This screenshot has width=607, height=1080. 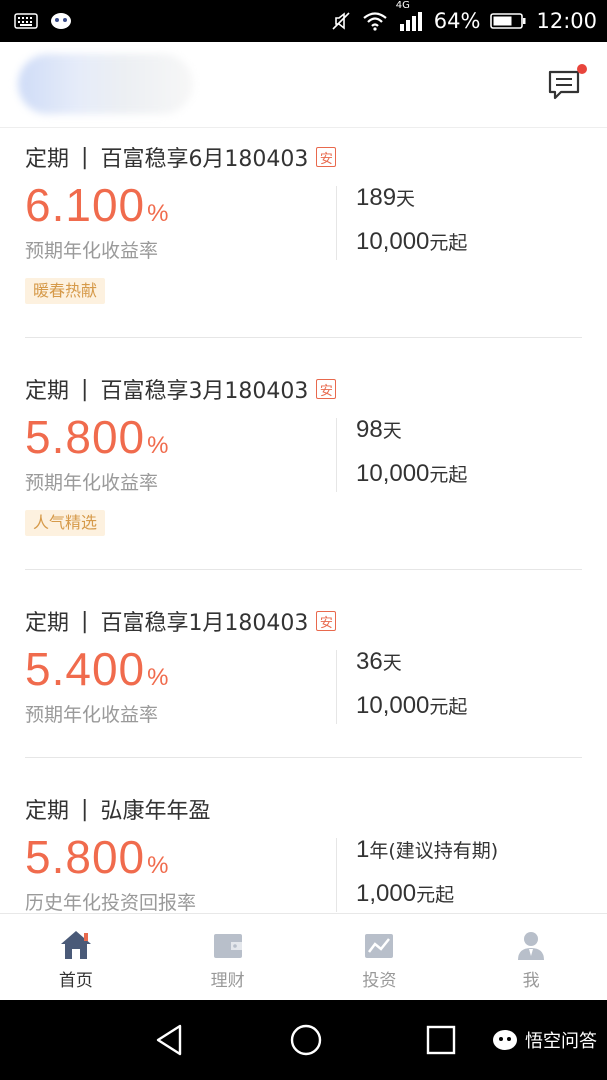 What do you see at coordinates (376, 197) in the screenshot?
I see `term-value: 189` at bounding box center [376, 197].